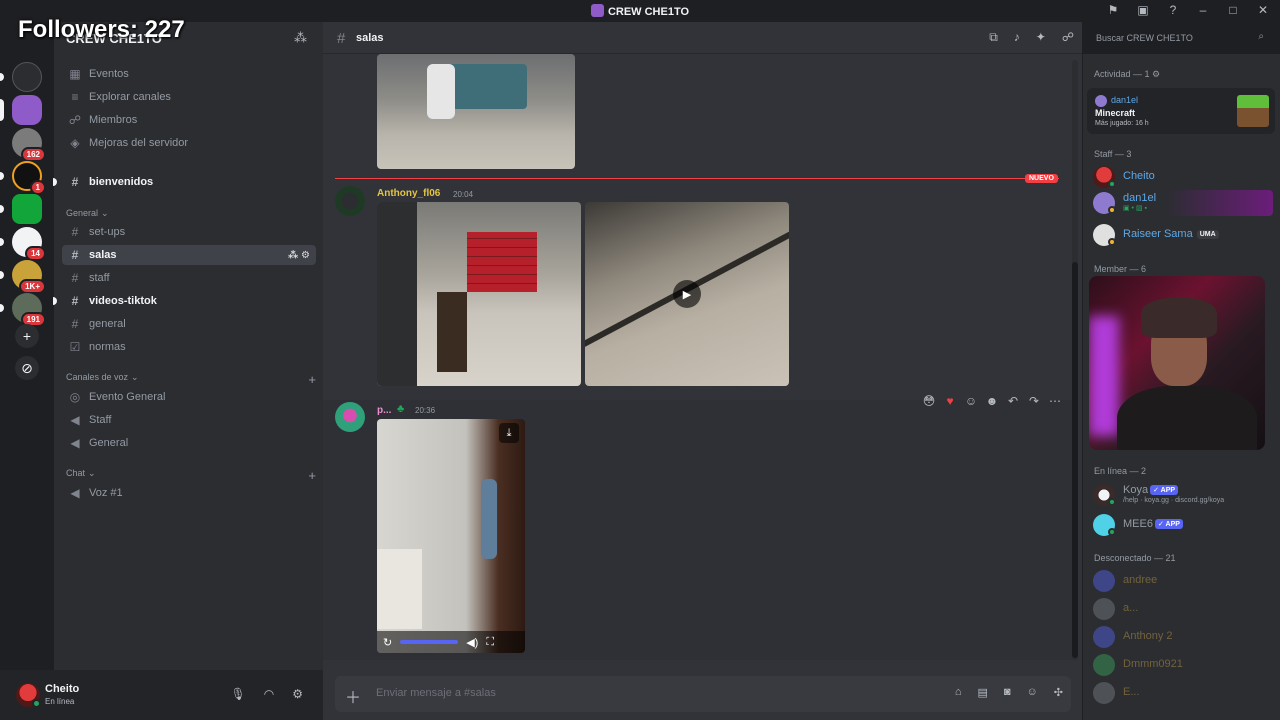  I want to click on member-item: Cheito, so click(1183, 177).